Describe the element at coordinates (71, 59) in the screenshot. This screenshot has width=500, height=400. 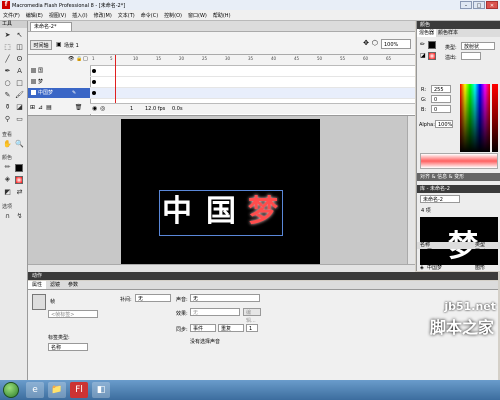
I see `eye-icon: 👁` at that location.